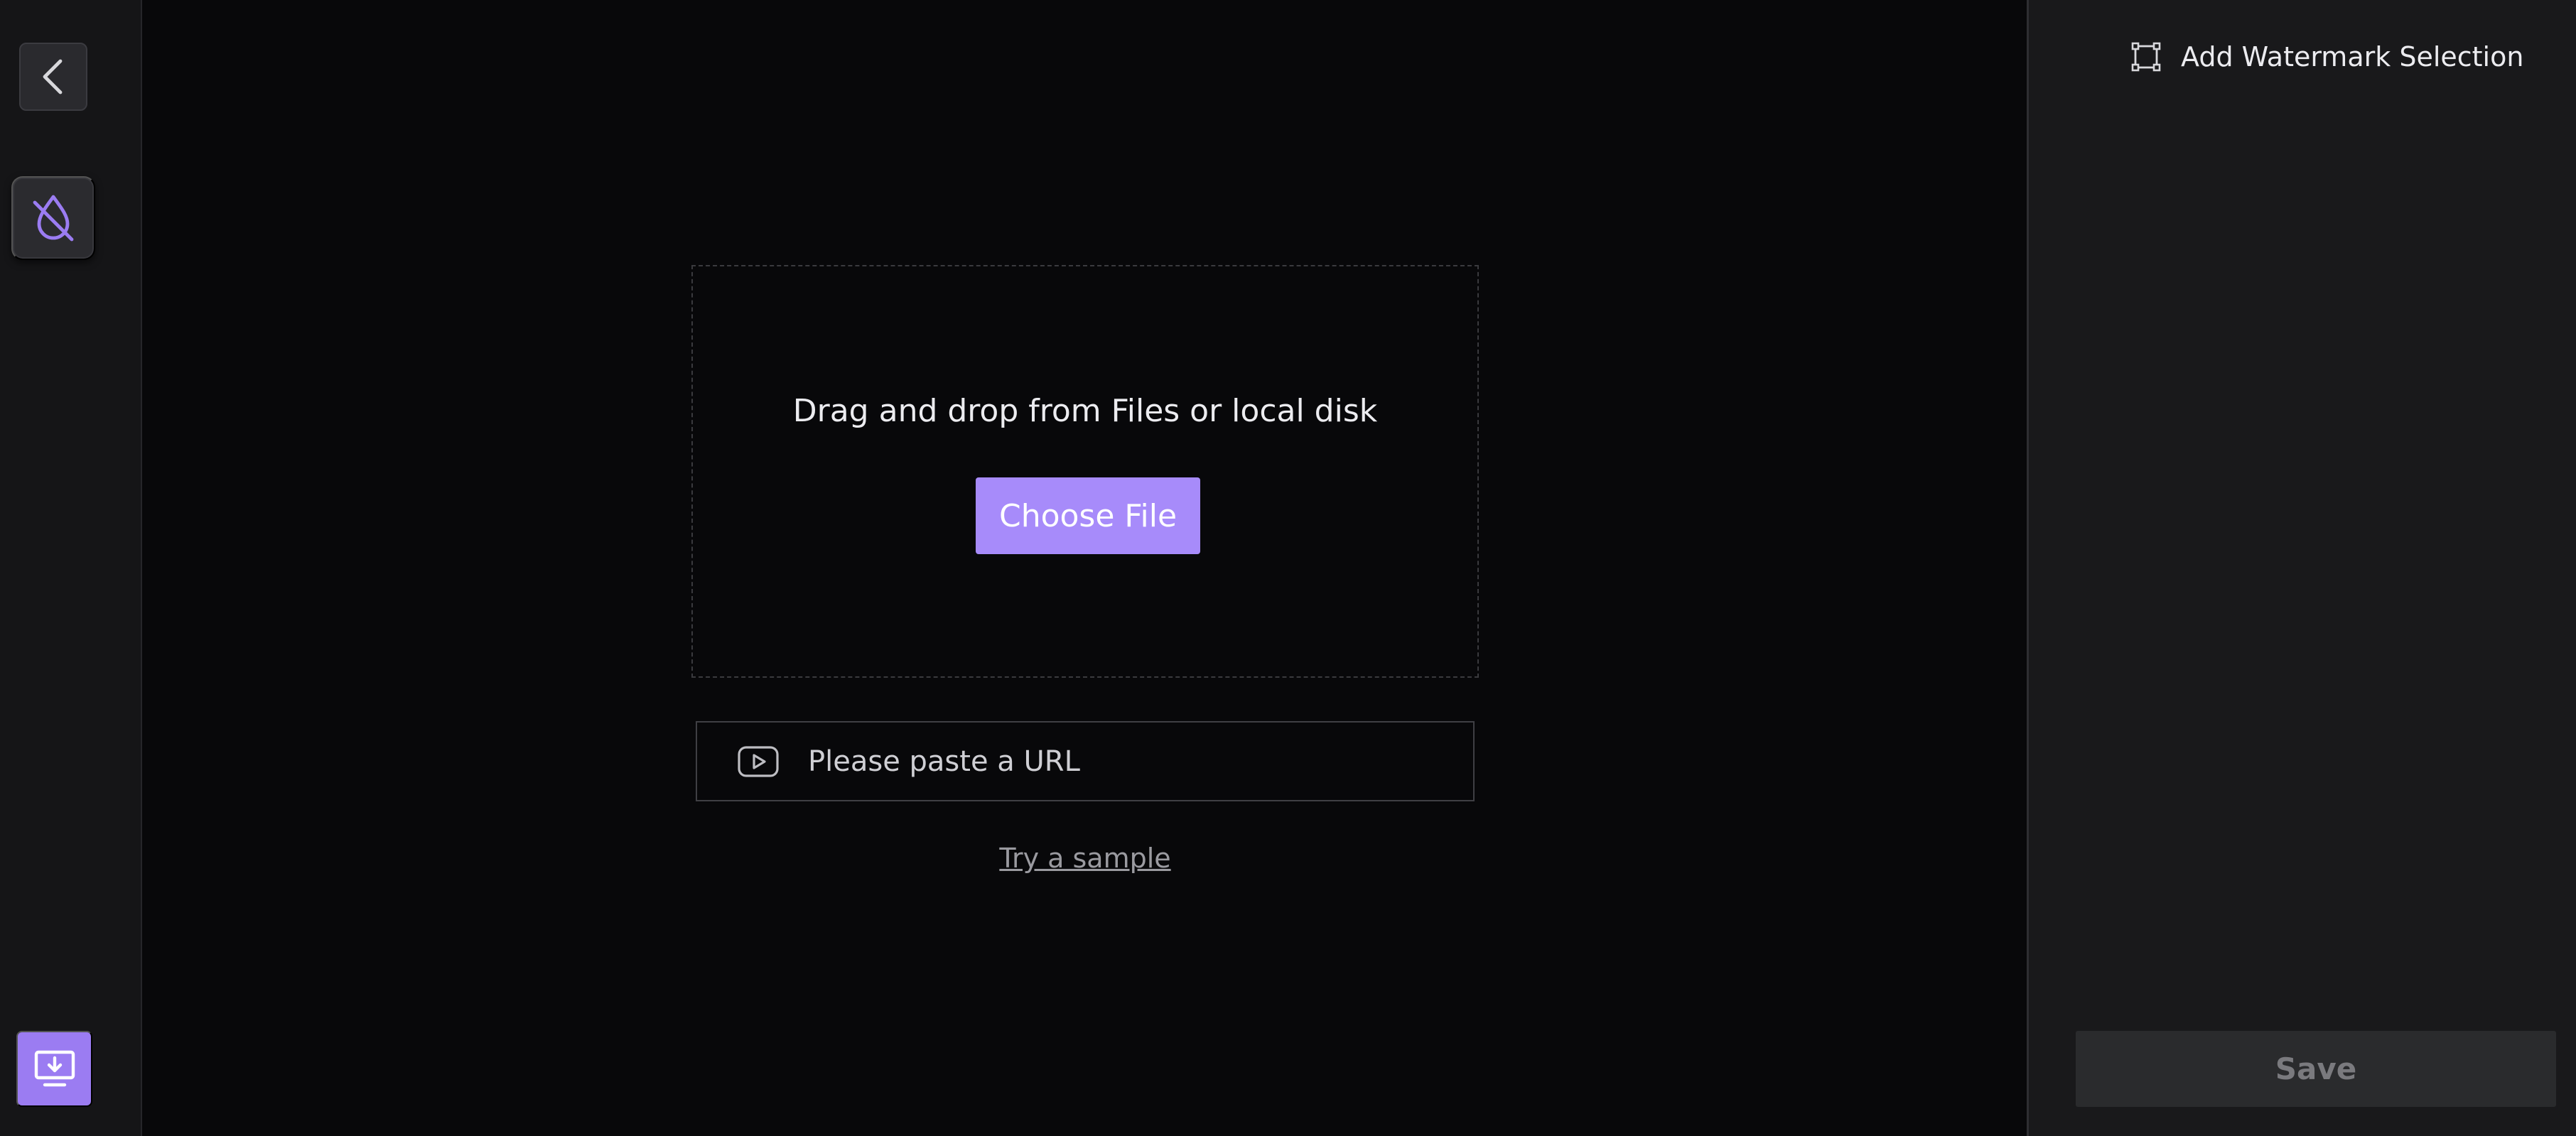 The image size is (2576, 1136). Describe the element at coordinates (2353, 56) in the screenshot. I see `add-watermark-selection-label: Add Watermark Selection` at that location.